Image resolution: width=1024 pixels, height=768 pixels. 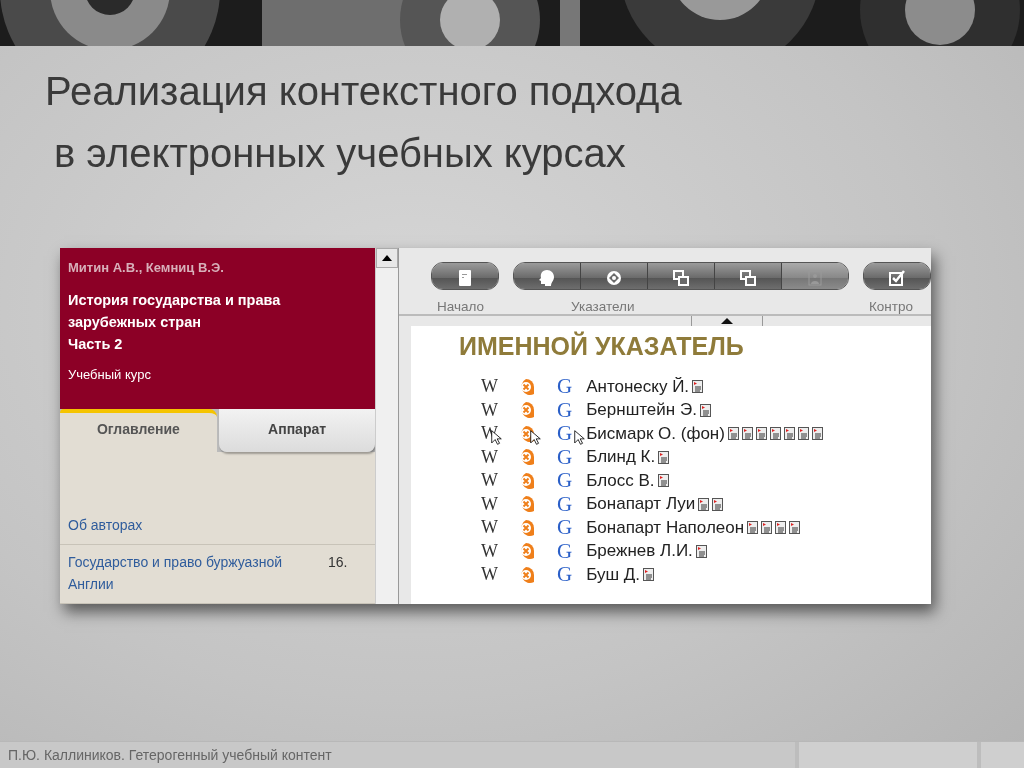 What do you see at coordinates (638, 386) in the screenshot?
I see `person-name: Антонеску Й.` at bounding box center [638, 386].